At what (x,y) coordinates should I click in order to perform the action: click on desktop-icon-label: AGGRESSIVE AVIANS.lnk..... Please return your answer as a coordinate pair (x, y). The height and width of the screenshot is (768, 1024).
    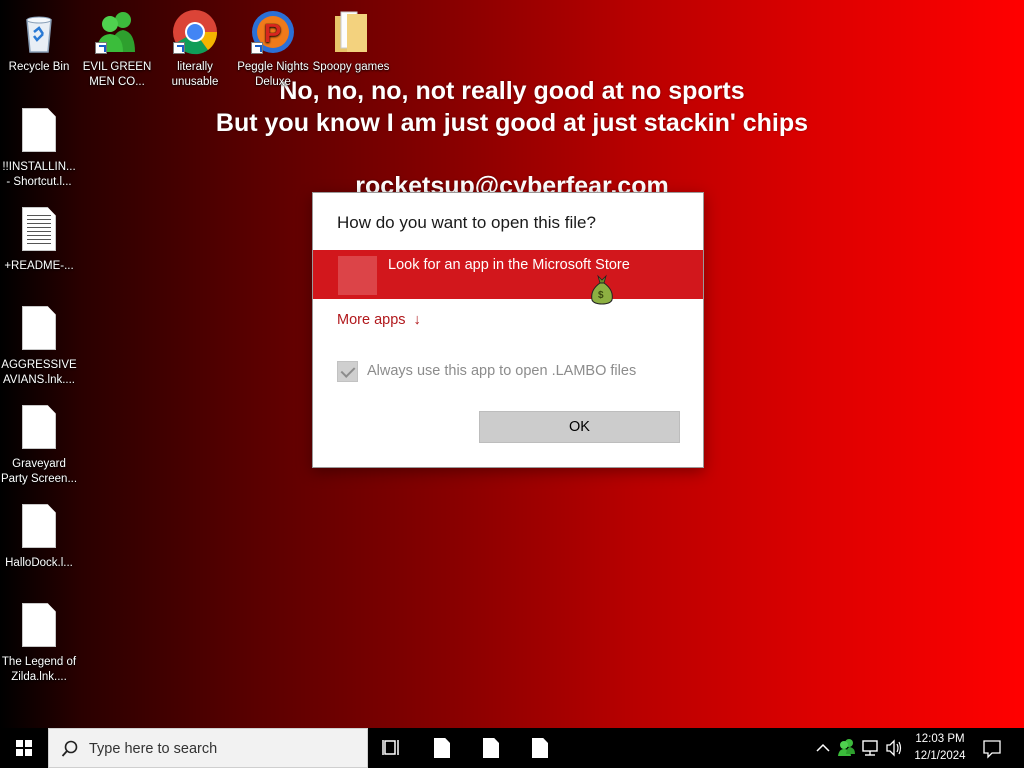
    Looking at the image, I should click on (39, 372).